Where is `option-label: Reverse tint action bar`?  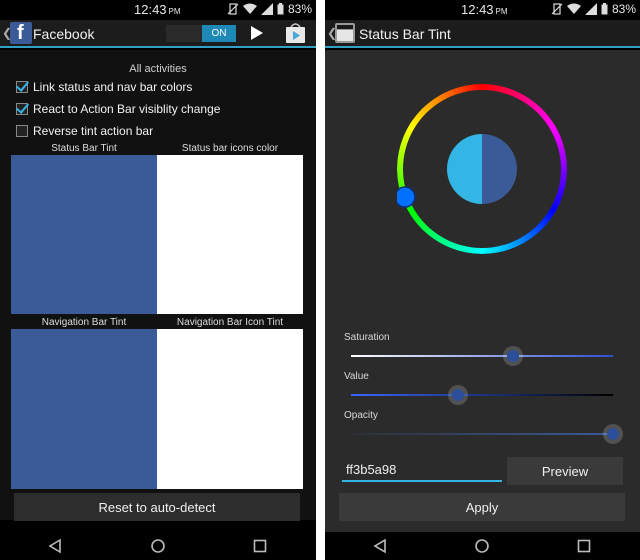 option-label: Reverse tint action bar is located at coordinates (93, 131).